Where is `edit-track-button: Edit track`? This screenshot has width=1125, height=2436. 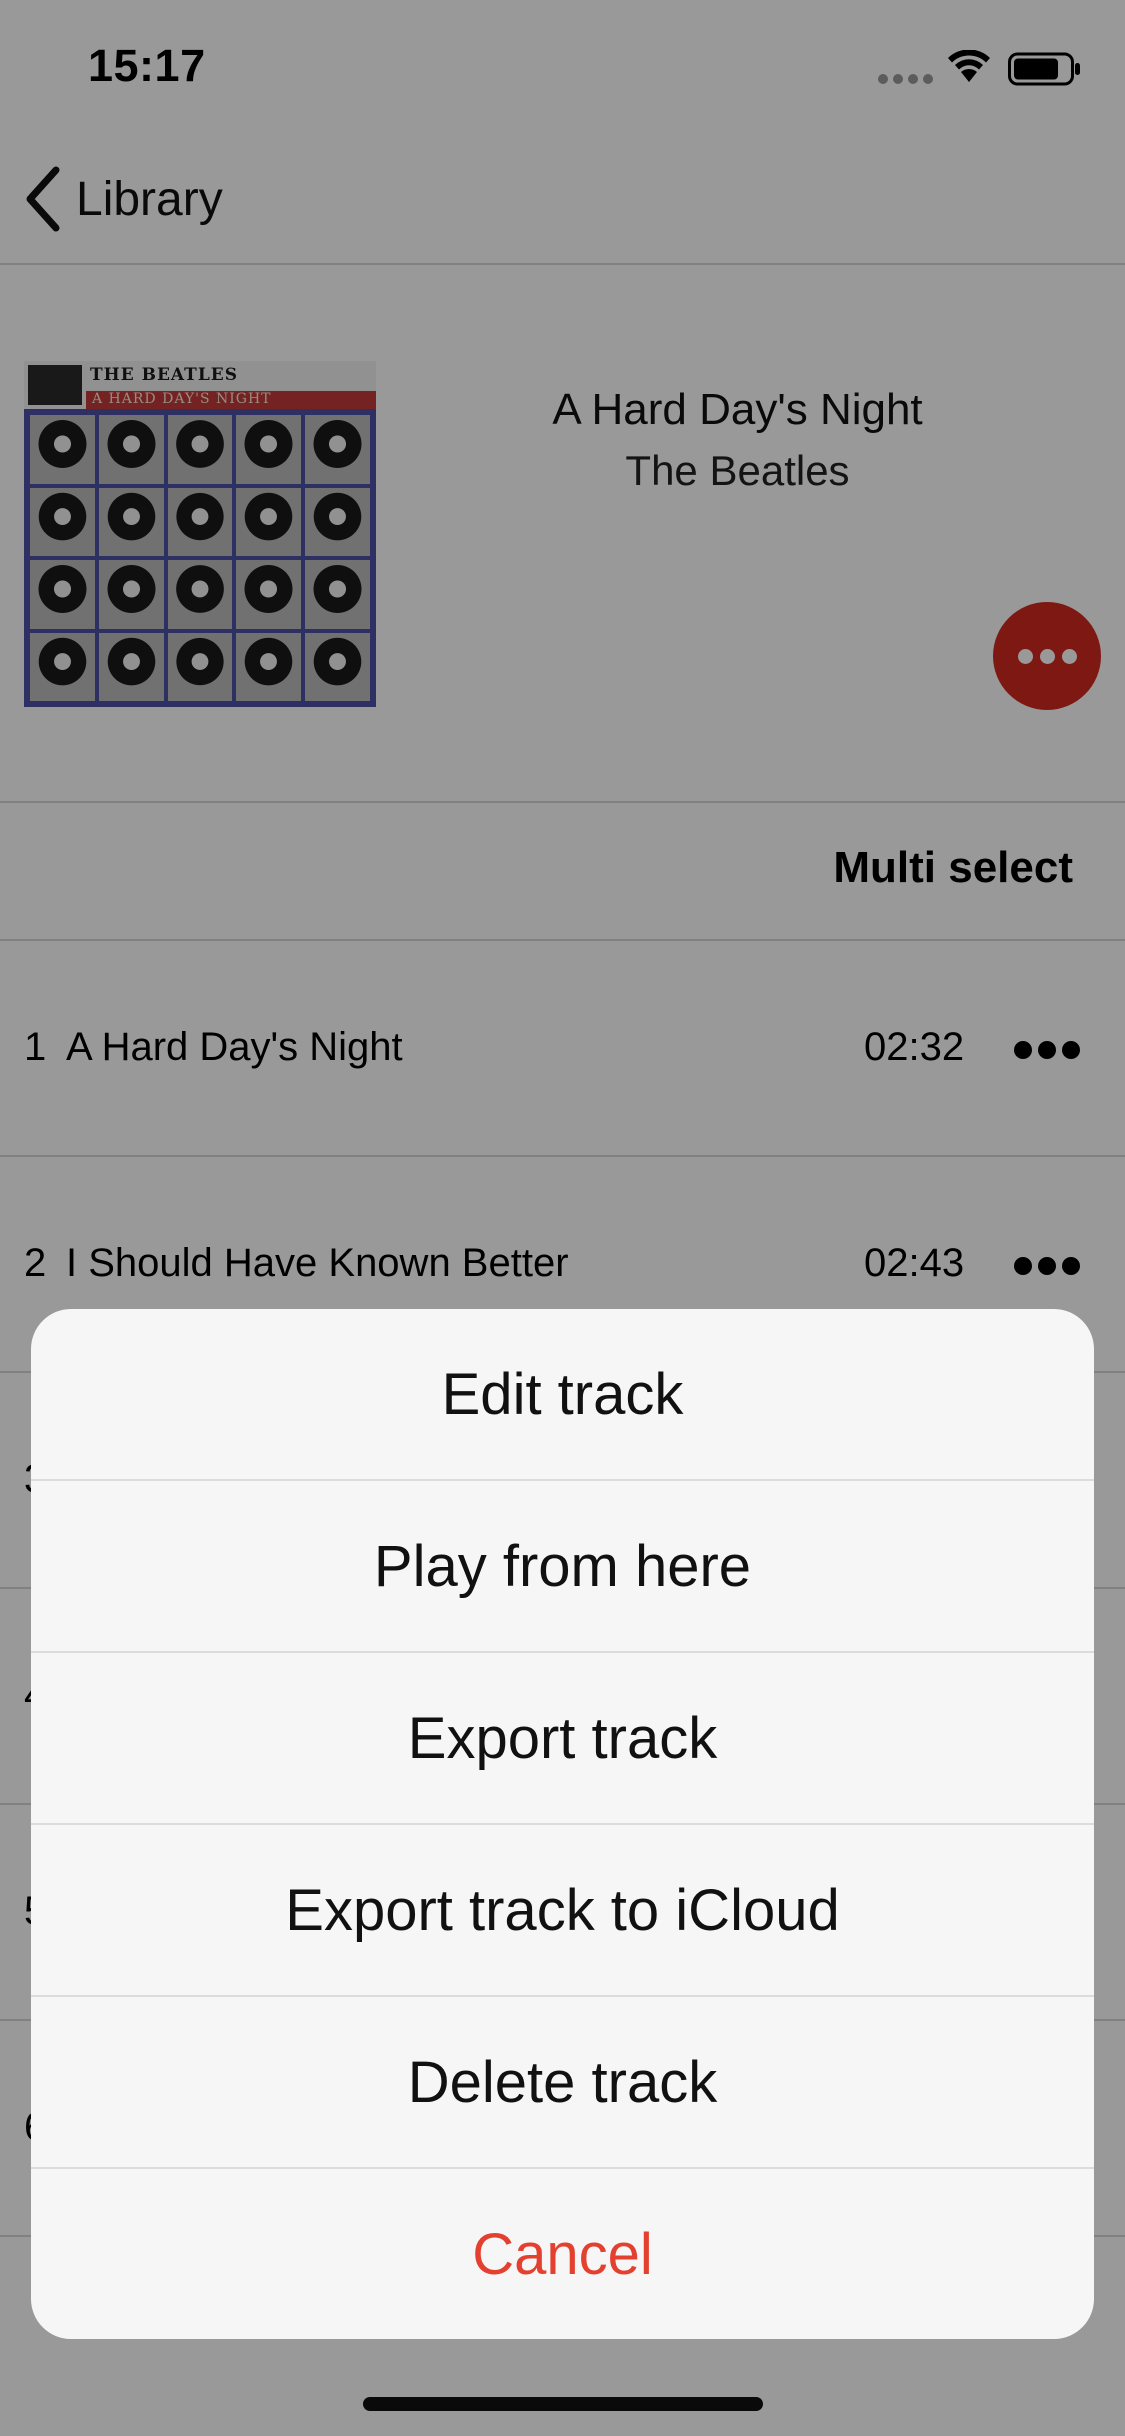
edit-track-button: Edit track is located at coordinates (562, 1395).